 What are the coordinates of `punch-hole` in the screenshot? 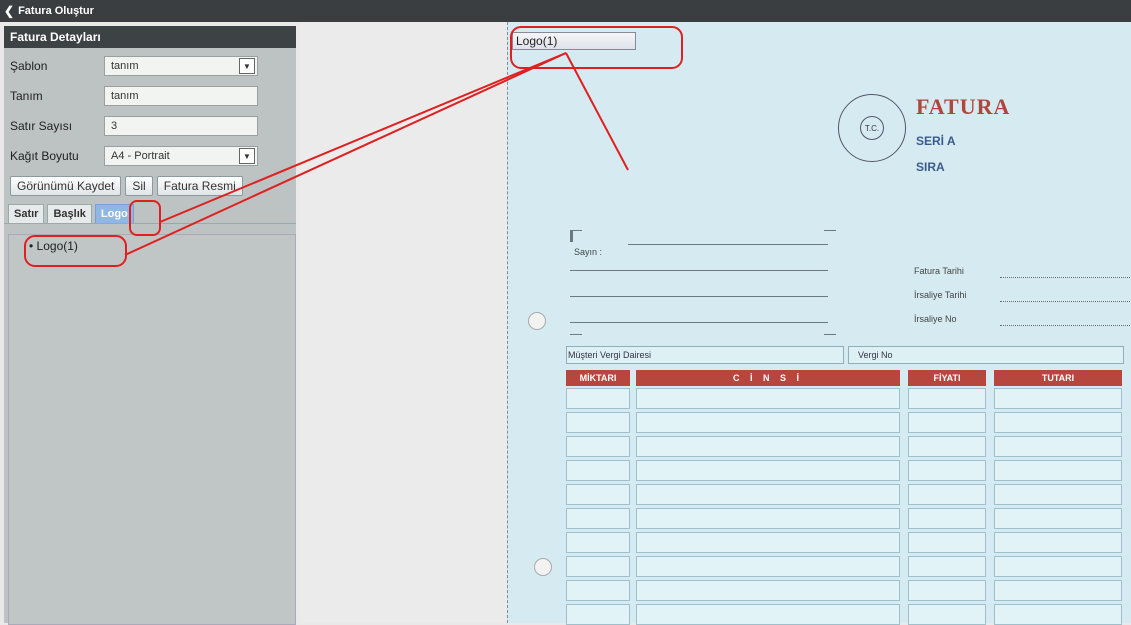 It's located at (537, 321).